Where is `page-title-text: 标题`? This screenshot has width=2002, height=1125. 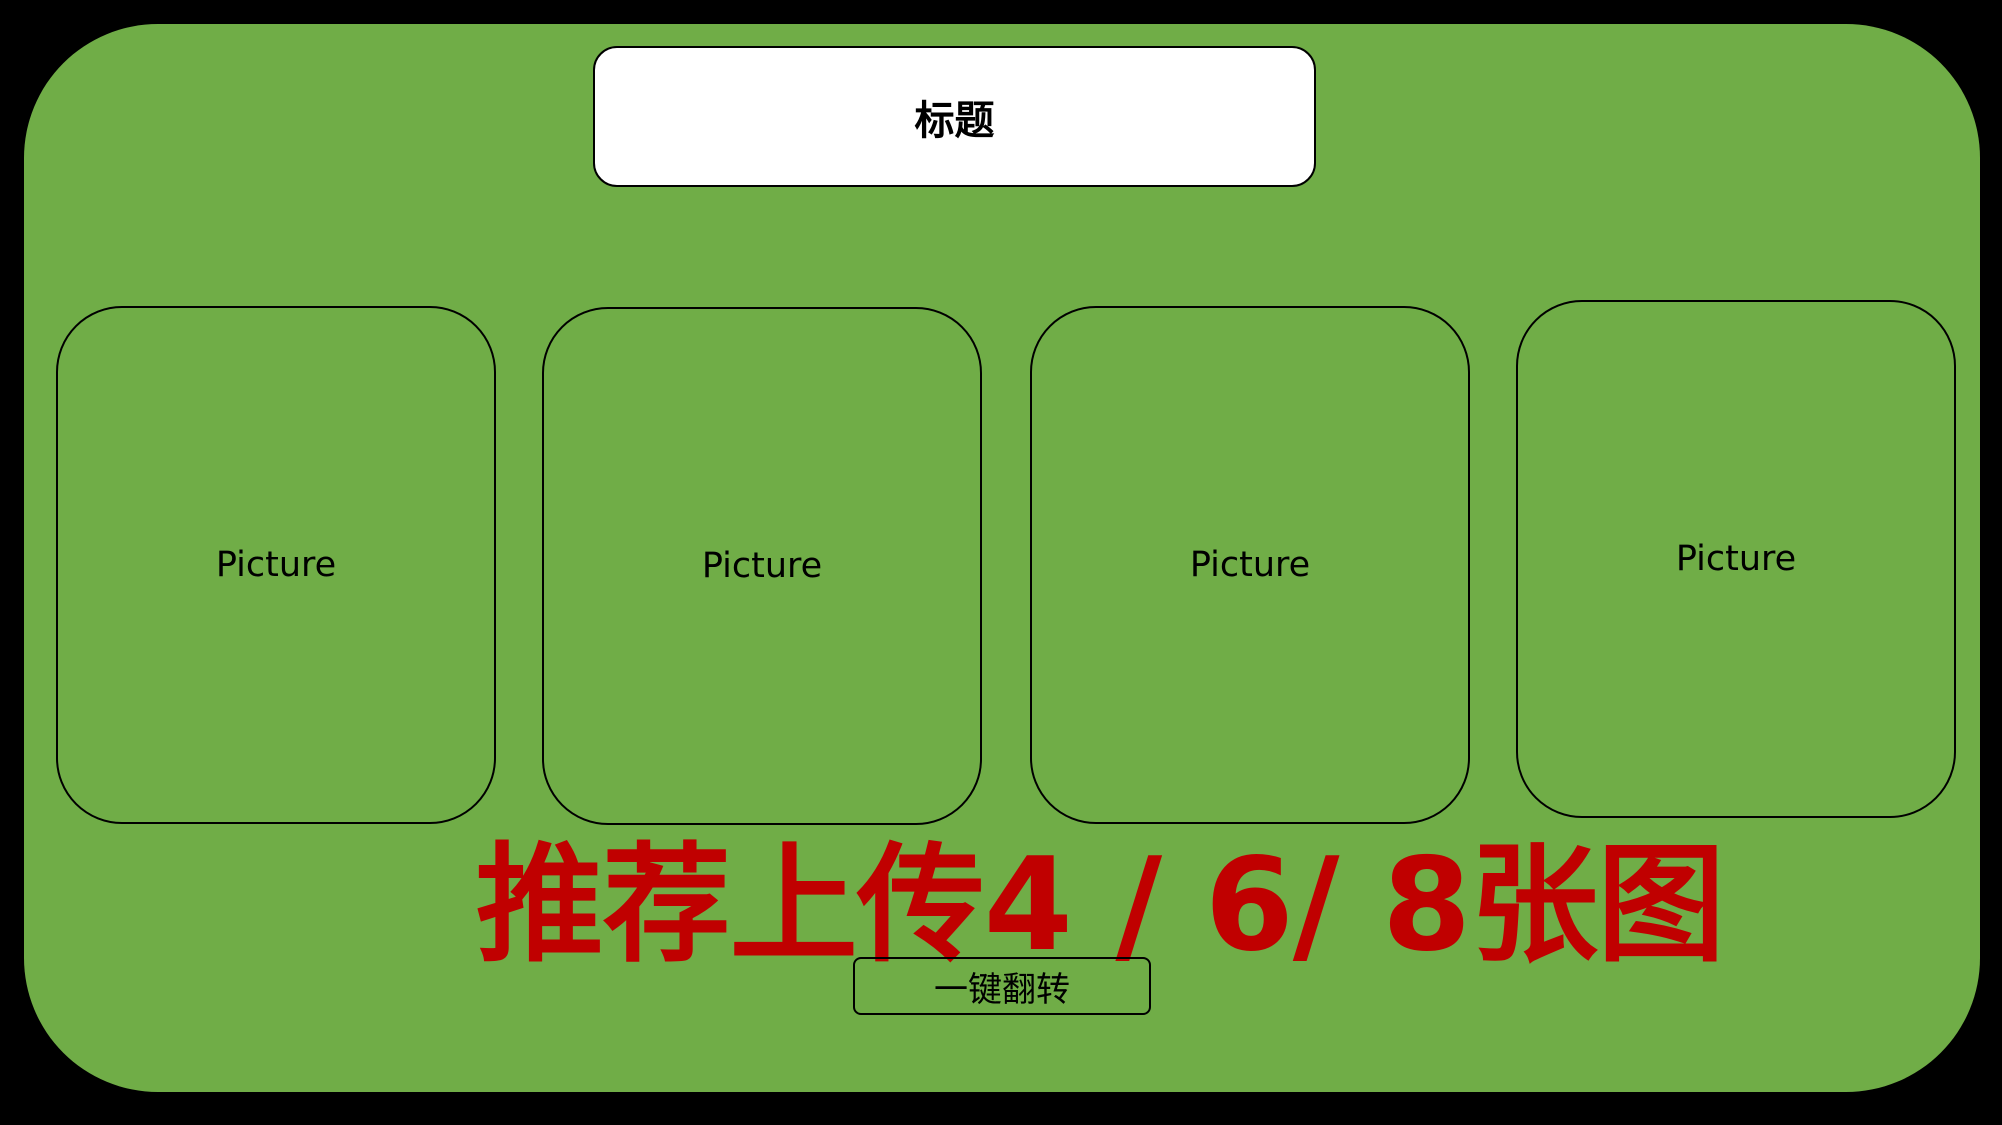 page-title-text: 标题 is located at coordinates (954, 120).